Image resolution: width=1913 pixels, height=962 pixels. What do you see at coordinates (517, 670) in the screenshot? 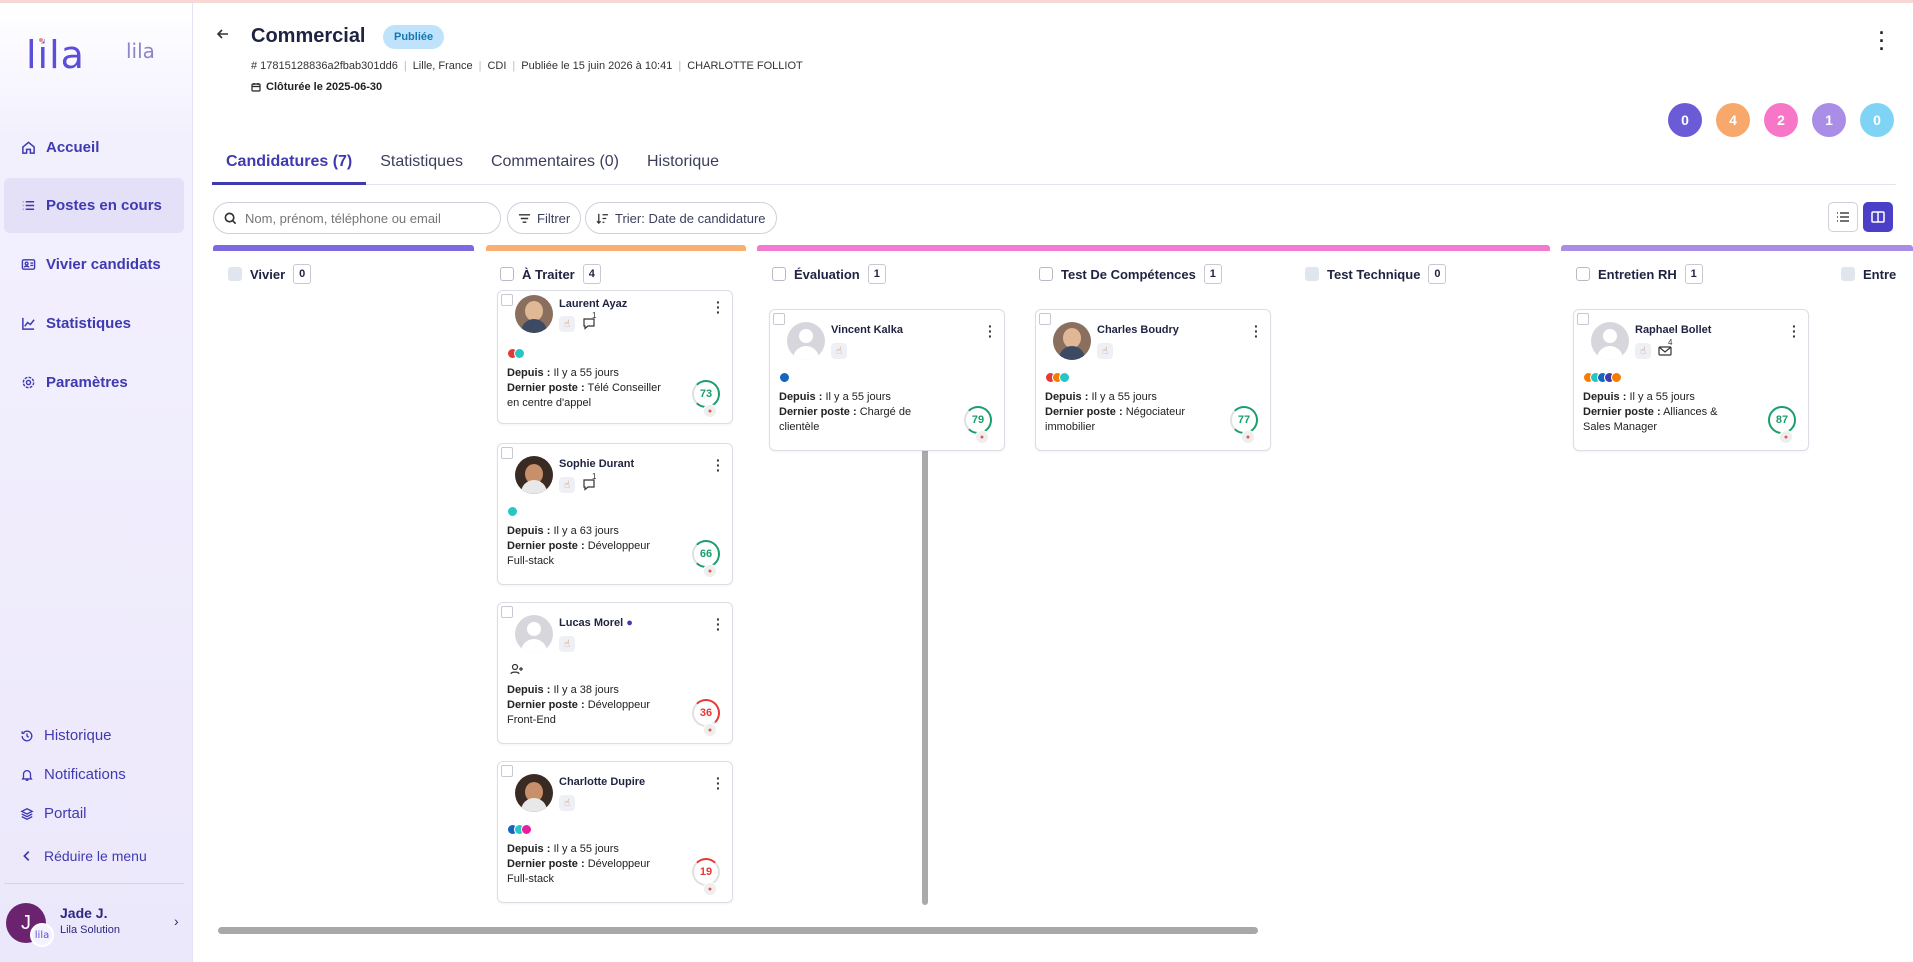
I see `assign-user-icon` at bounding box center [517, 670].